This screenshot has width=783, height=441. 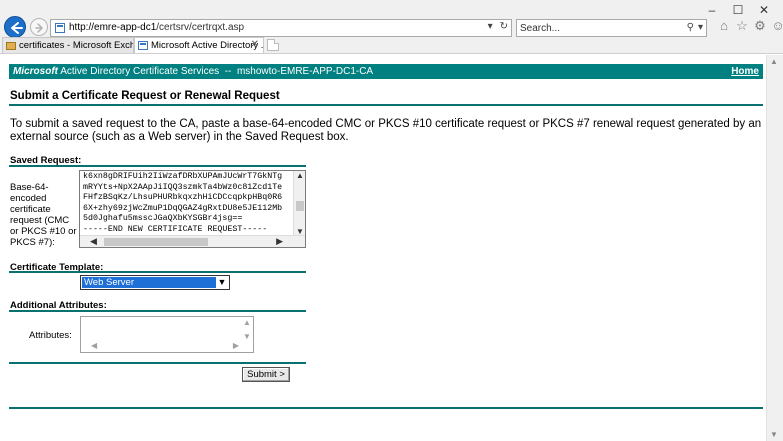 I want to click on address-actions: ▾ ↻, so click(x=498, y=26).